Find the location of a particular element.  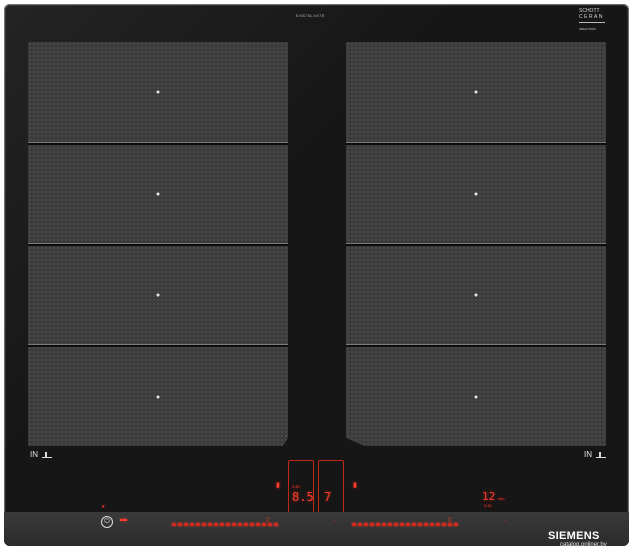

right-zone-display is located at coordinates (331, 487).